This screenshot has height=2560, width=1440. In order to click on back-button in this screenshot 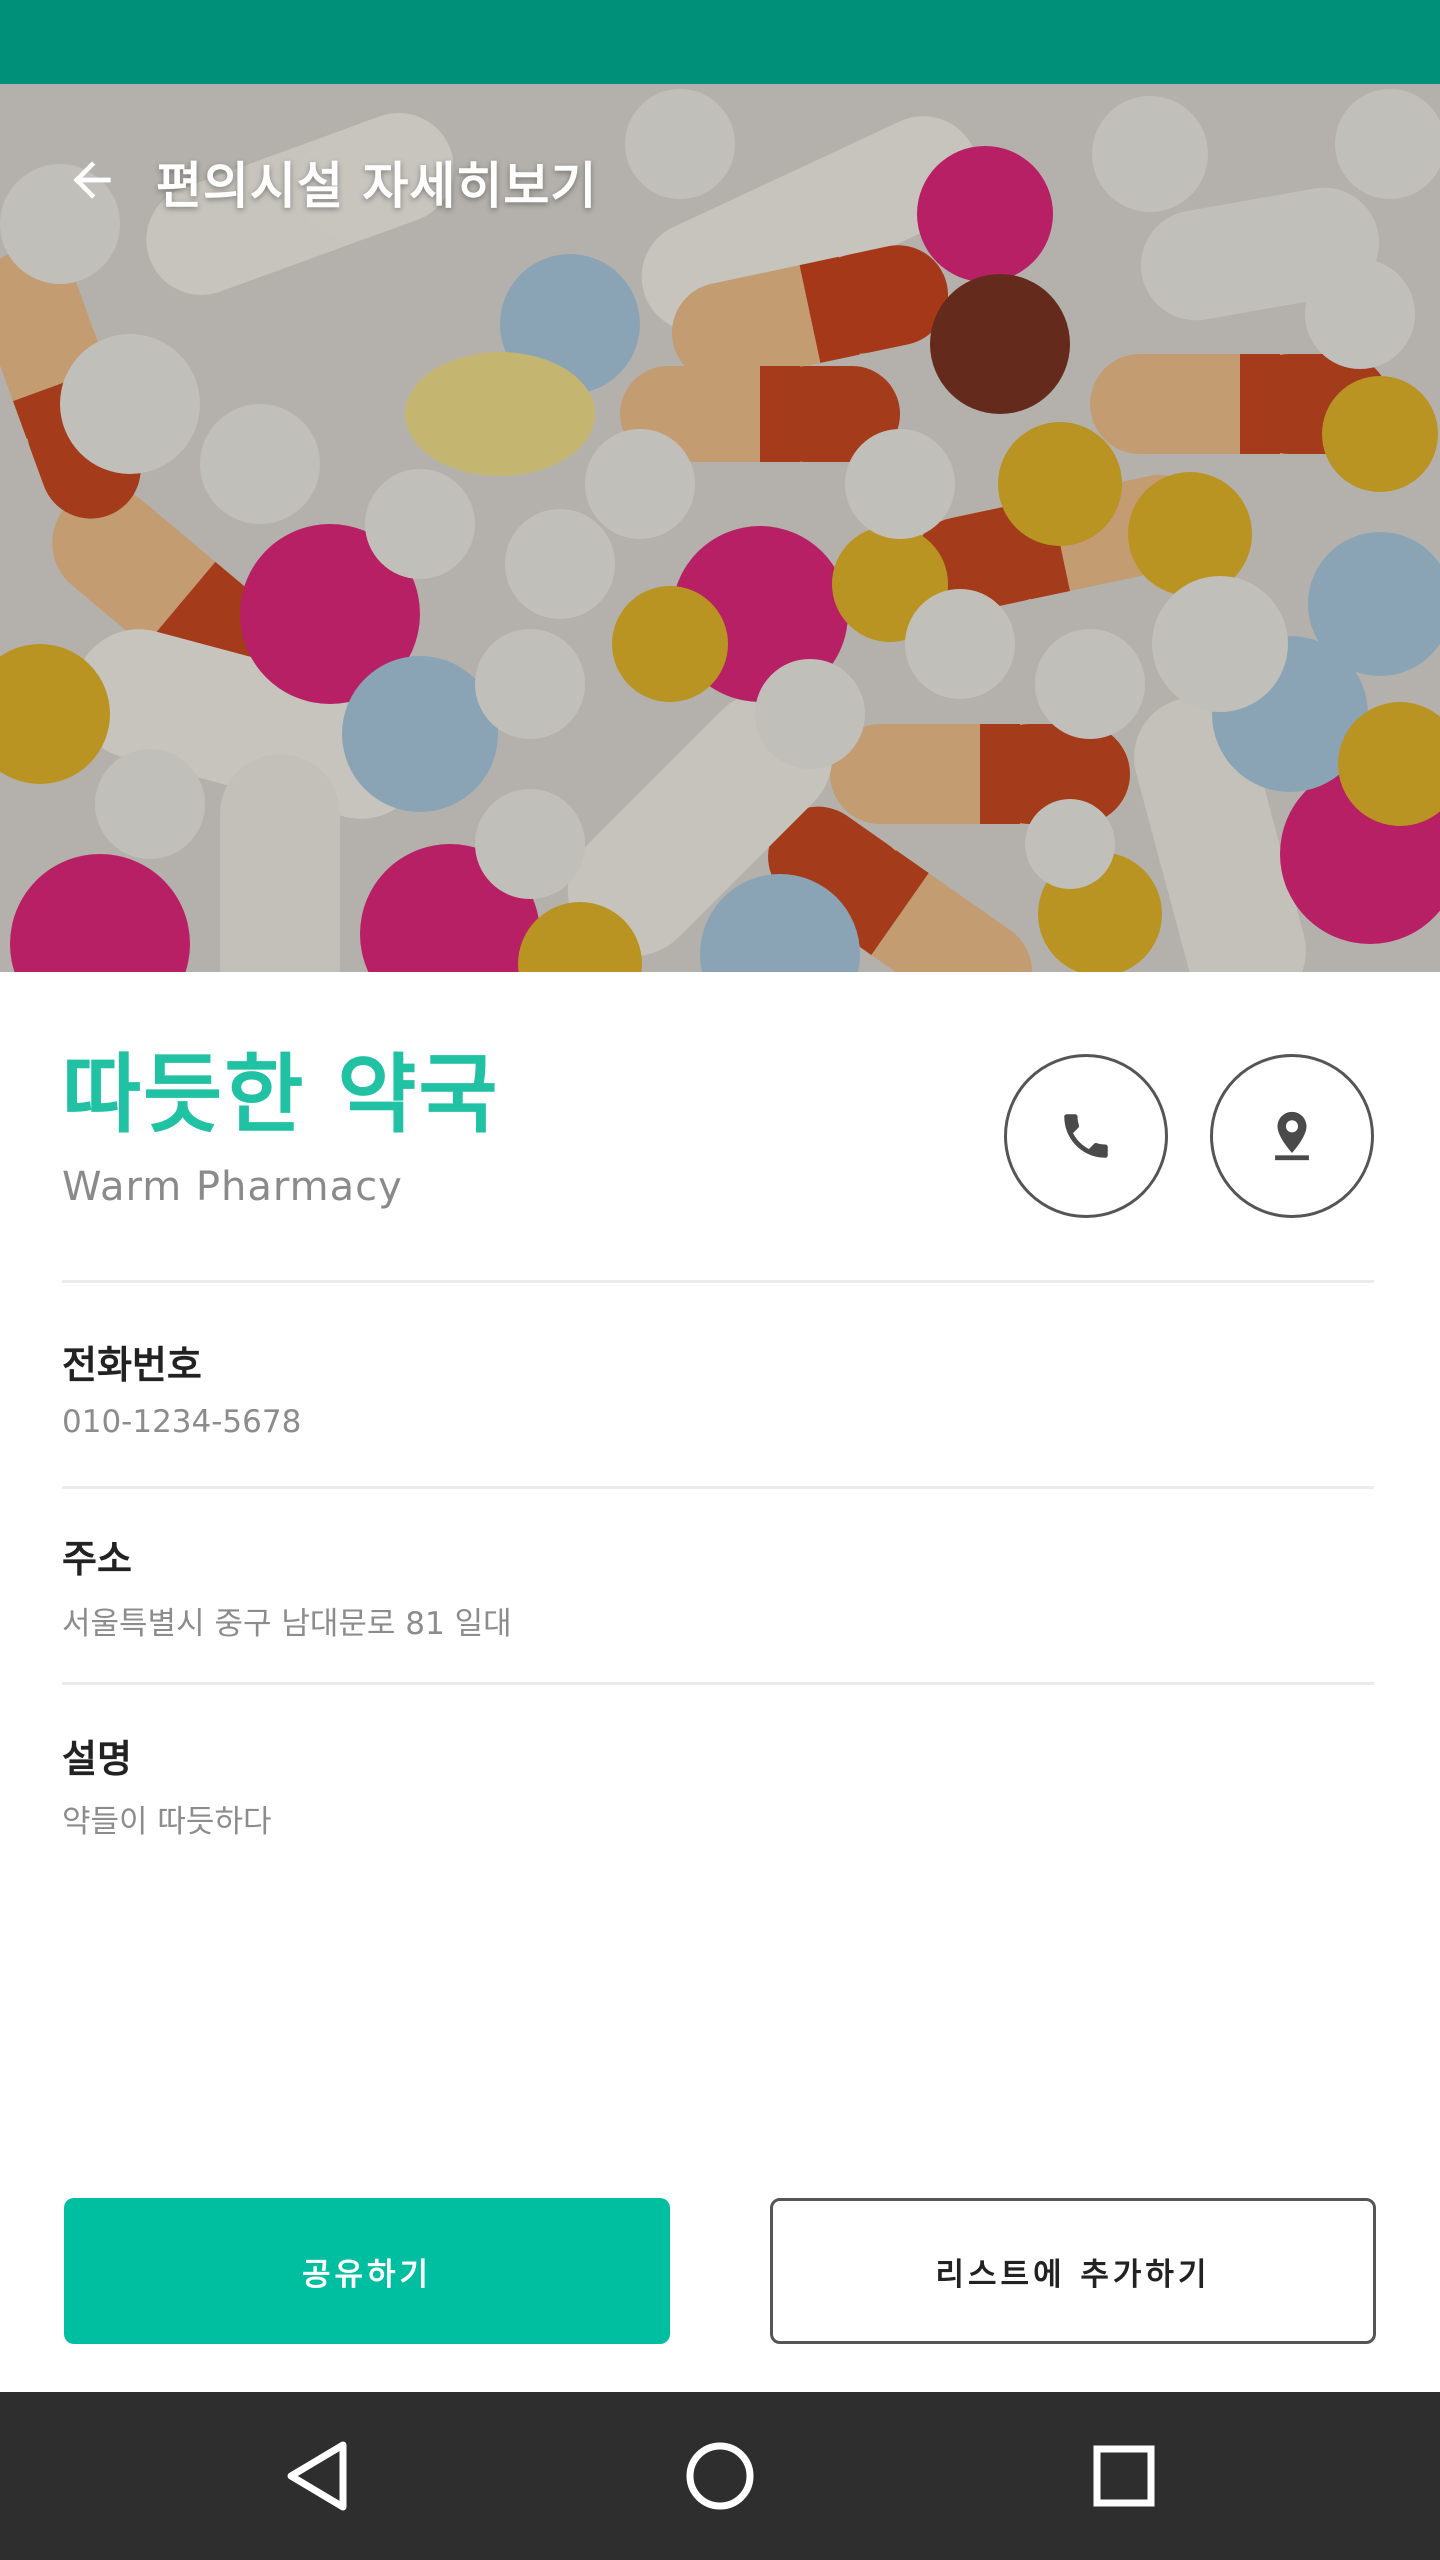, I will do `click(92, 180)`.